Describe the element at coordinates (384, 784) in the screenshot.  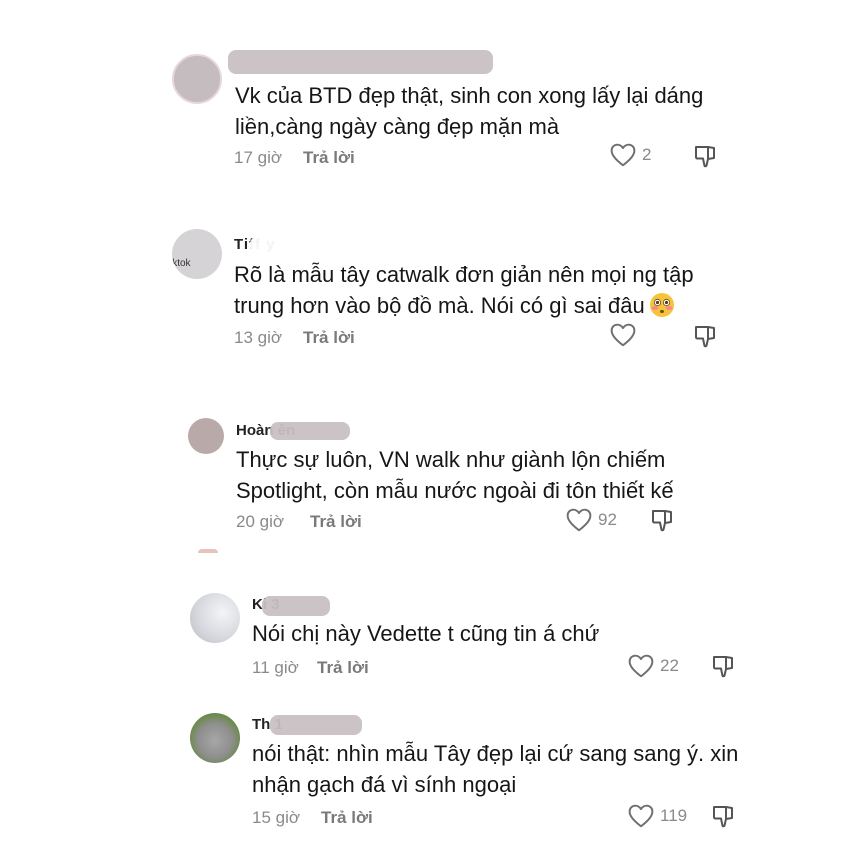
I see `comment-text-line: nhận gạch đá vì sính ngoại` at that location.